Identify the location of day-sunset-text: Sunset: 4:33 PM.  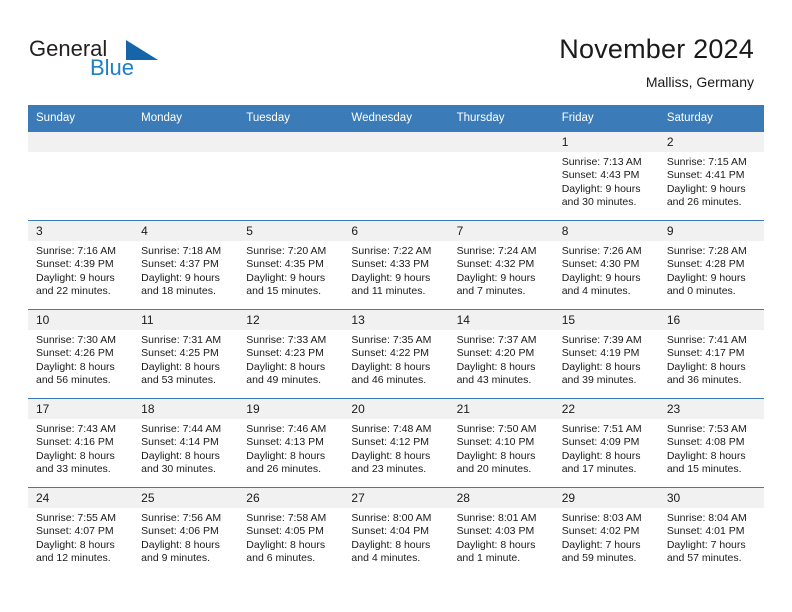
(390, 264).